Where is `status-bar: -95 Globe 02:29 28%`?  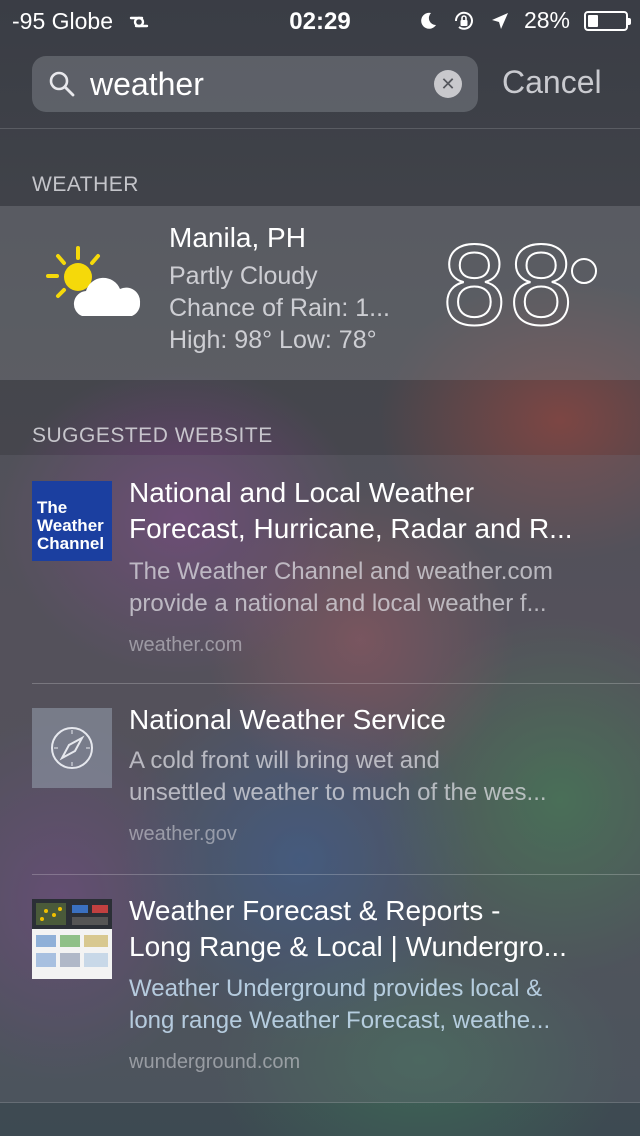
status-bar: -95 Globe 02:29 28% is located at coordinates (320, 20).